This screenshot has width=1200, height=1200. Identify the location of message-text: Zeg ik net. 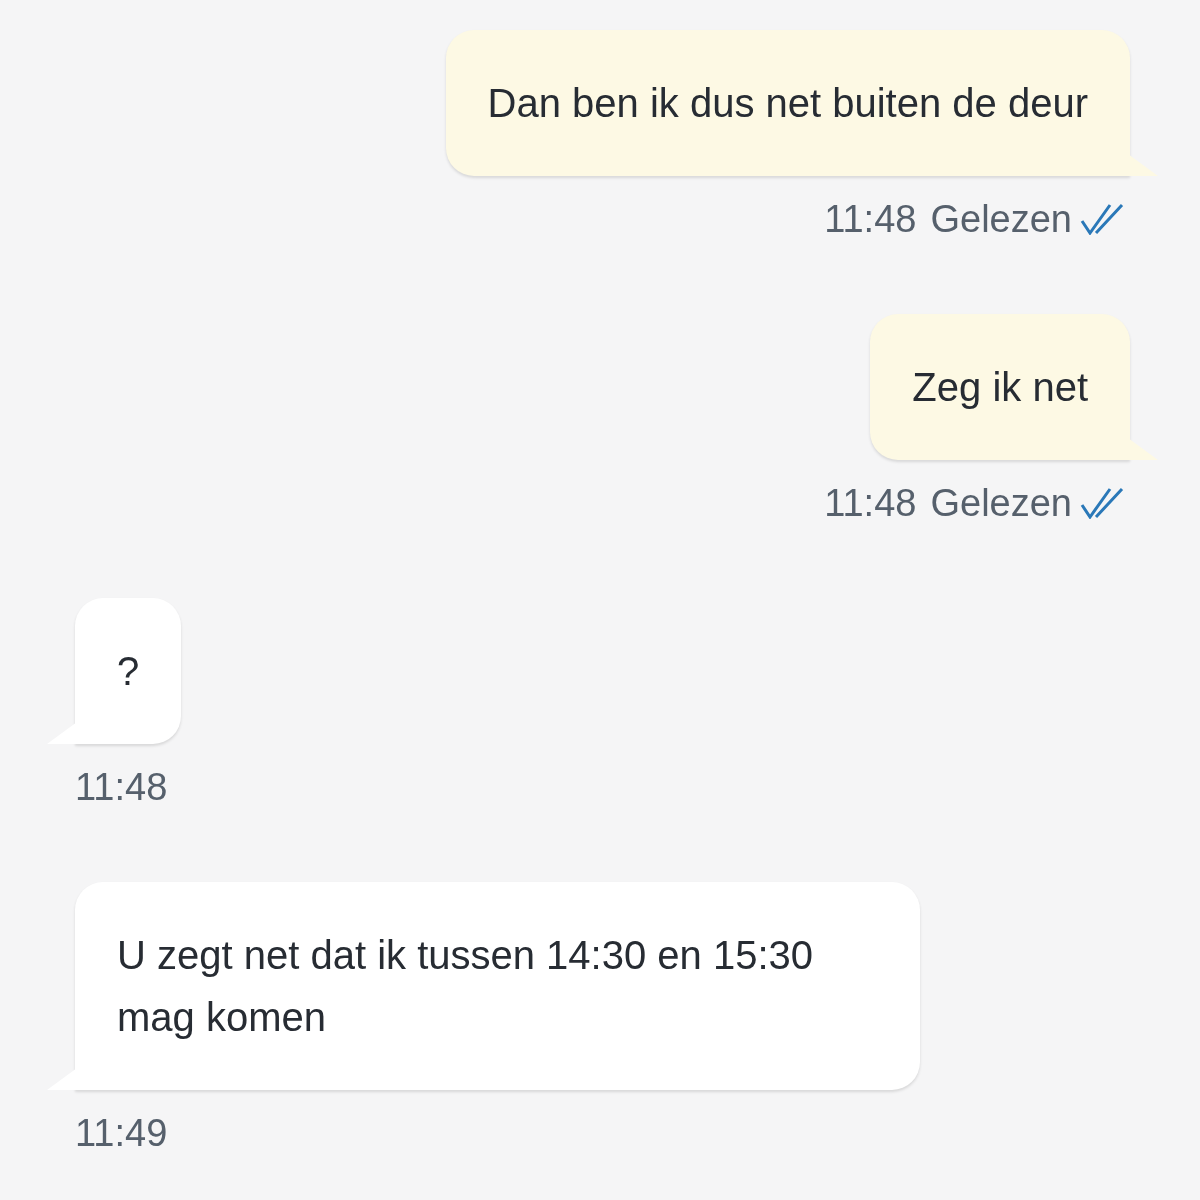
(1000, 387).